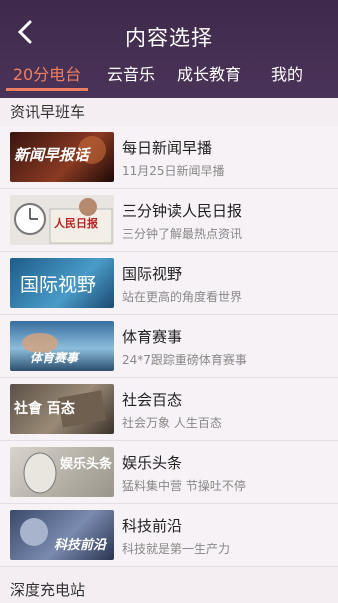 Image resolution: width=338 pixels, height=603 pixels. What do you see at coordinates (152, 337) in the screenshot?
I see `item-title: 体育赛事` at bounding box center [152, 337].